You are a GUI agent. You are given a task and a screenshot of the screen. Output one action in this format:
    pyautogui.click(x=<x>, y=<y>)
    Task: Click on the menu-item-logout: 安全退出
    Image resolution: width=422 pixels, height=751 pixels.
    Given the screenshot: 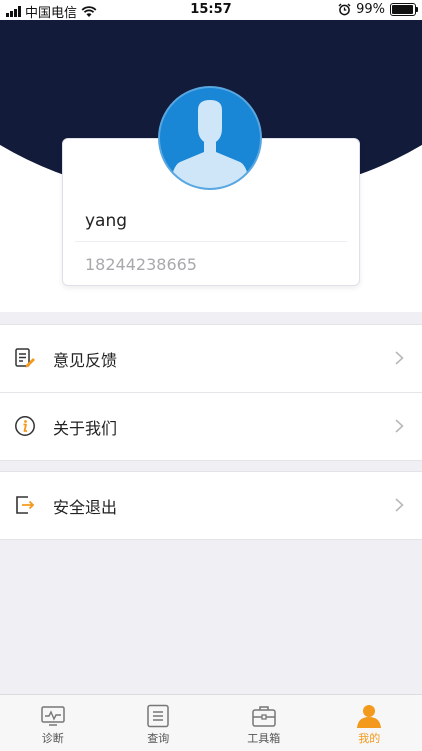 What is the action you would take?
    pyautogui.click(x=211, y=505)
    